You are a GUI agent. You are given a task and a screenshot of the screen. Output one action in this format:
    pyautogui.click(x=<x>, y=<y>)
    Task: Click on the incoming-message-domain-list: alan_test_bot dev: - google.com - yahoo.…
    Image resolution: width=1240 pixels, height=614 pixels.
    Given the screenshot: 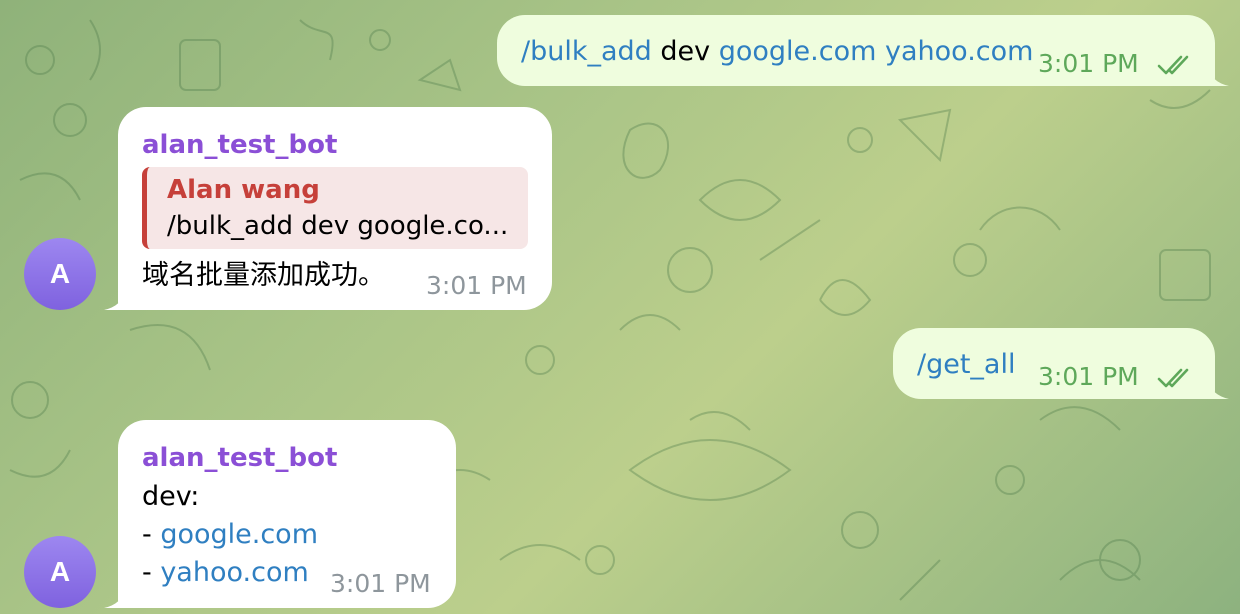 What is the action you would take?
    pyautogui.click(x=280, y=514)
    